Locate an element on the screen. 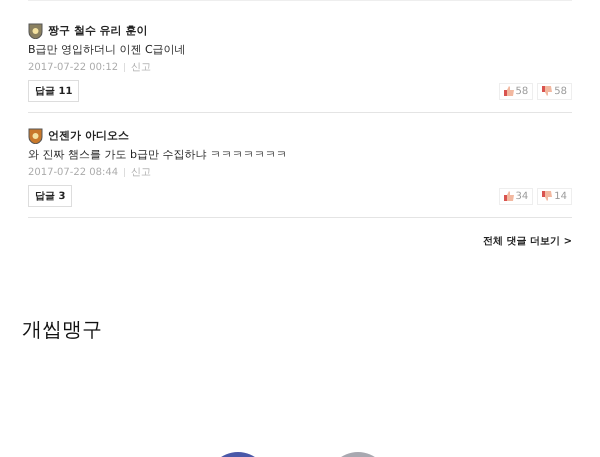 This screenshot has height=457, width=600. comment-text: 와 진짜 챔스를 가도 b급만 수집하냐 ㅋㅋㅋㅋㅋㅋㅋ is located at coordinates (158, 154).